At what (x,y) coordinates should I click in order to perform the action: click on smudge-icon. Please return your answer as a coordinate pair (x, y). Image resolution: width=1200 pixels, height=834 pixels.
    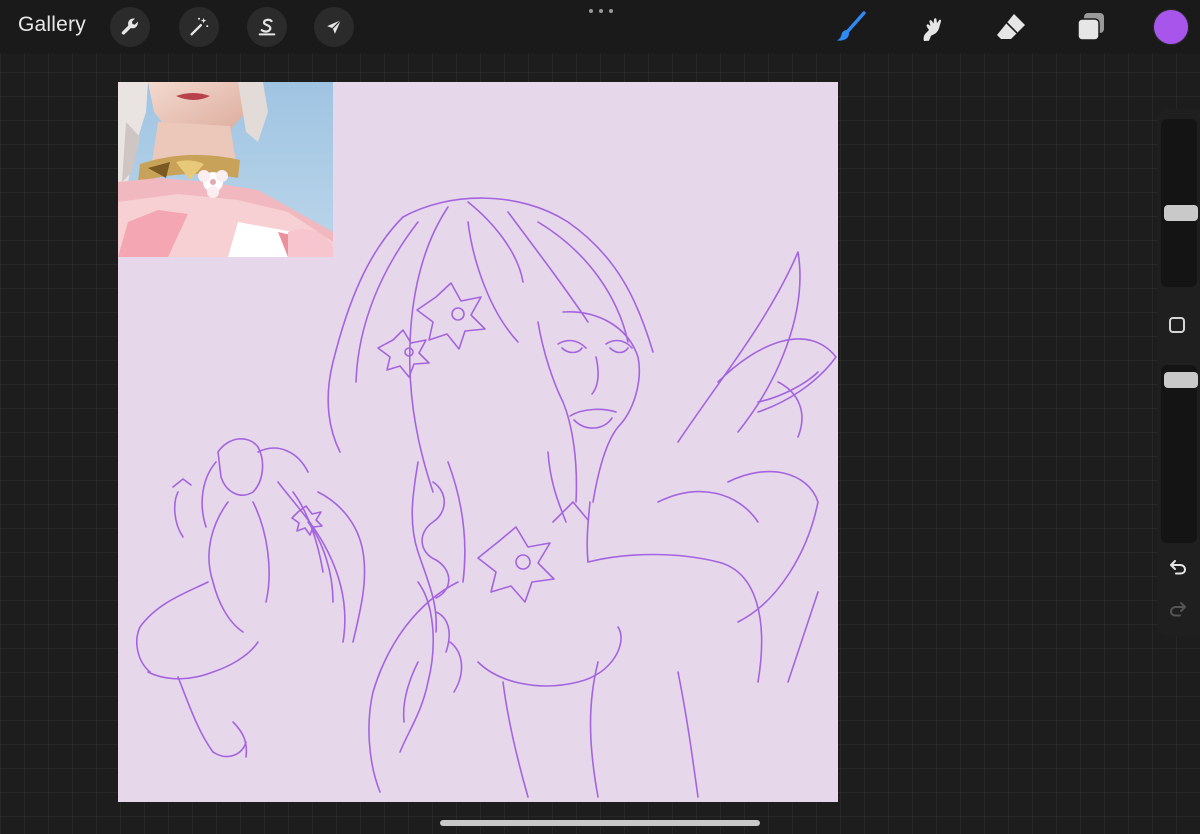
    Looking at the image, I should click on (932, 29).